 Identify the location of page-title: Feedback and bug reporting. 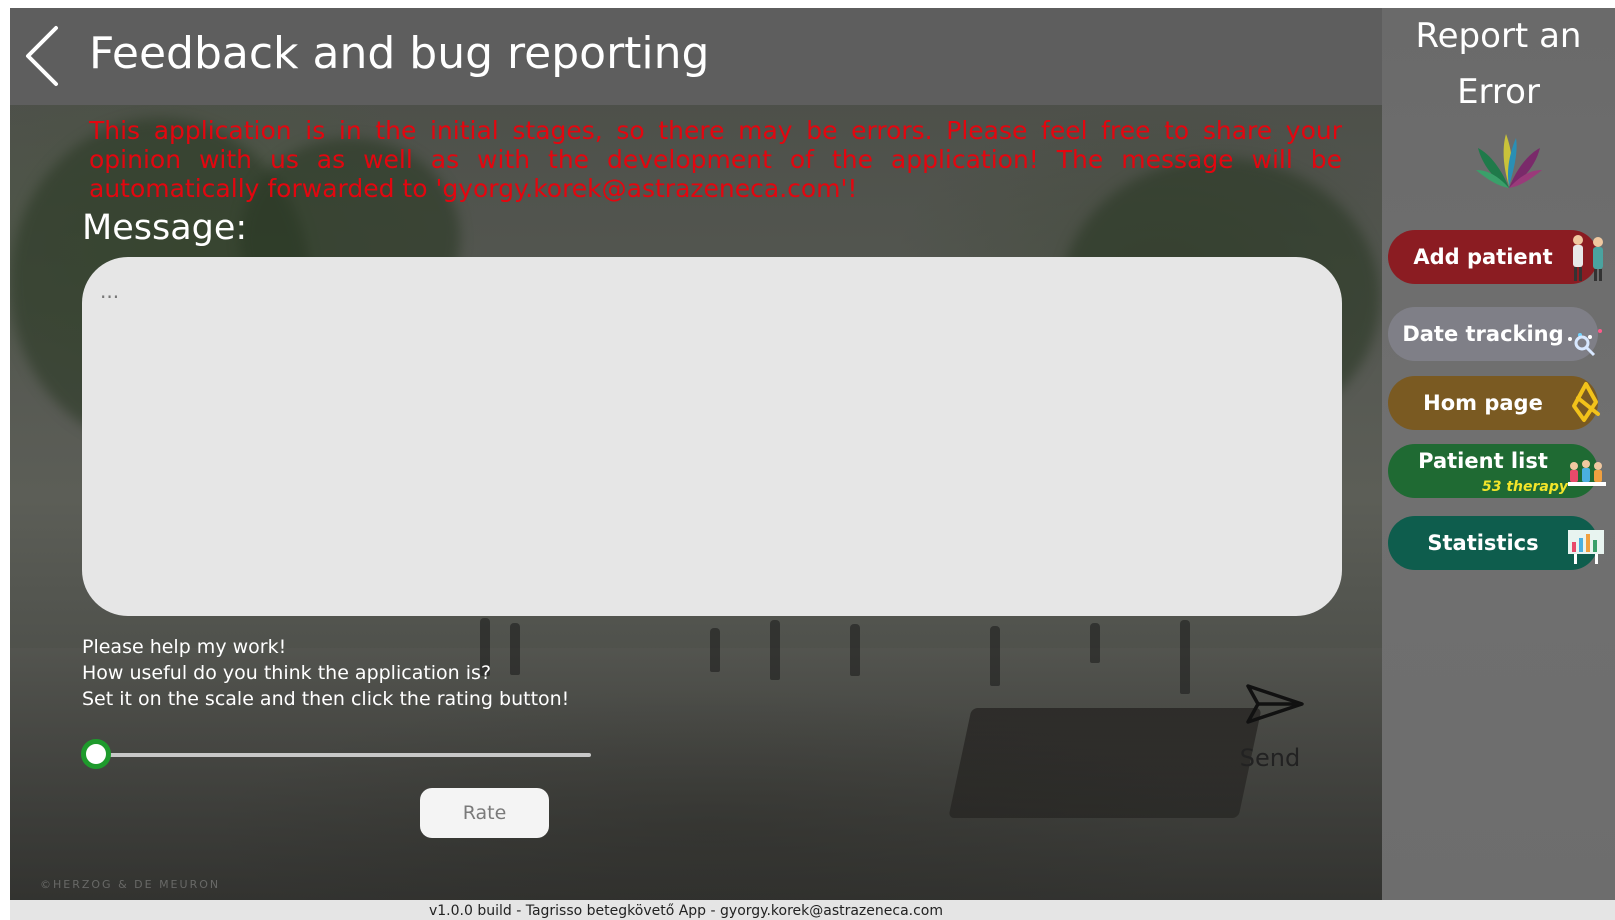
(399, 53).